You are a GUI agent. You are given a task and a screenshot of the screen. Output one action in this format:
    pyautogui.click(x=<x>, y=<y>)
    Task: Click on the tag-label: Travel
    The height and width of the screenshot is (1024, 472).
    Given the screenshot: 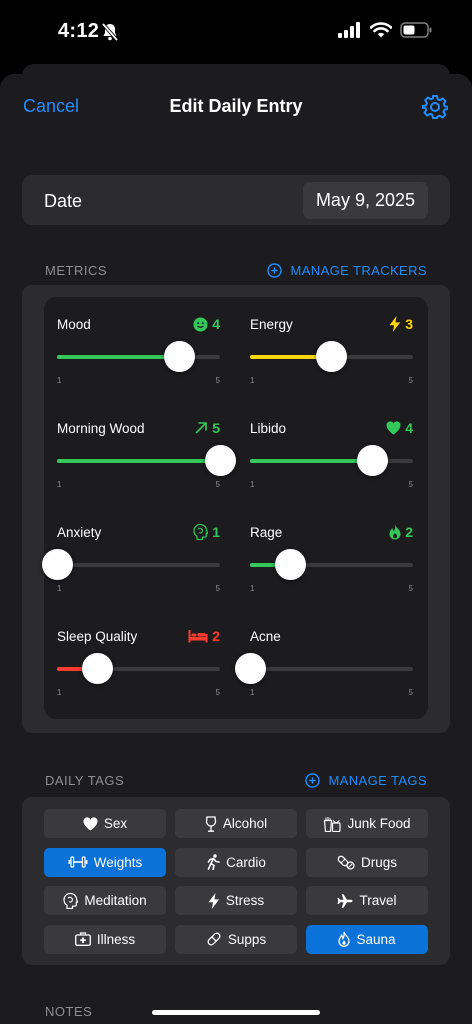 What is the action you would take?
    pyautogui.click(x=378, y=900)
    